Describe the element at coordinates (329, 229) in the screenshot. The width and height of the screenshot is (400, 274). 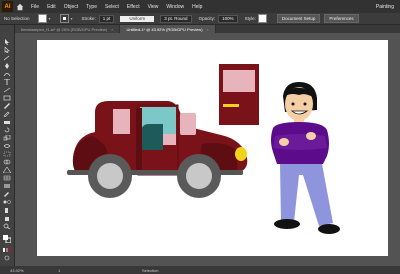
I see `person-right-shoe` at that location.